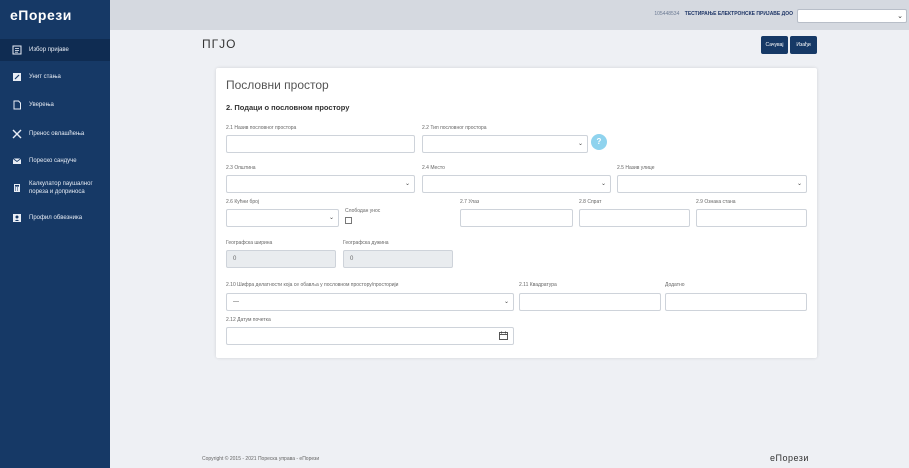 This screenshot has width=909, height=468. What do you see at coordinates (538, 285) in the screenshot?
I see `area-label: 2.11 Квадратура` at bounding box center [538, 285].